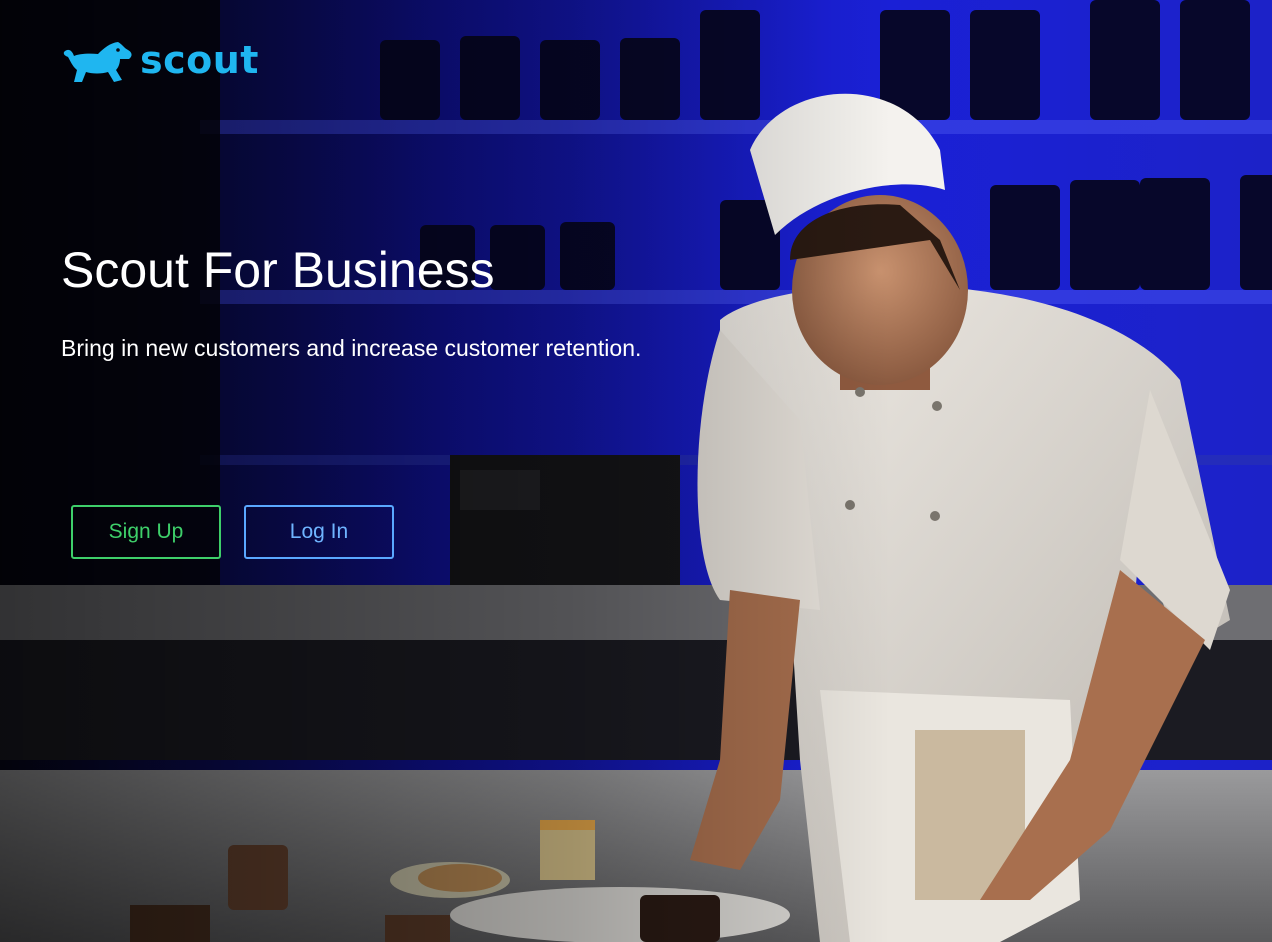  What do you see at coordinates (319, 532) in the screenshot?
I see `log-in-button: Log In` at bounding box center [319, 532].